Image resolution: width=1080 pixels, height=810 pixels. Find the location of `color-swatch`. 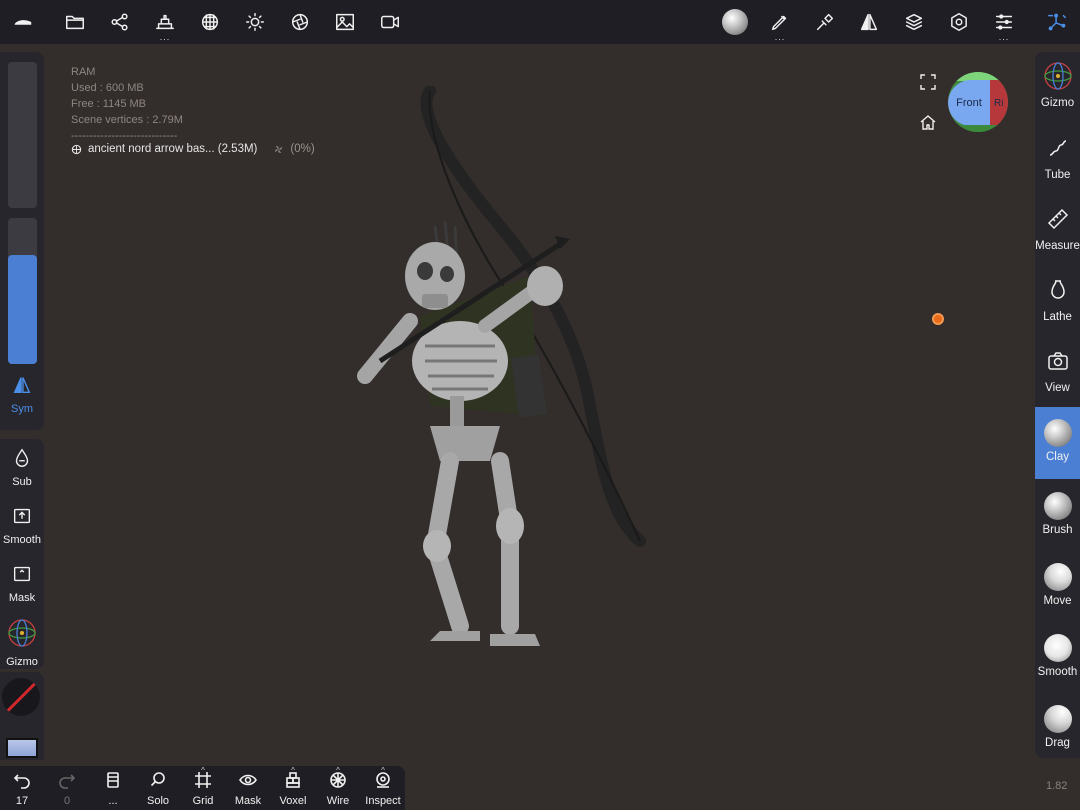

color-swatch is located at coordinates (21, 697).